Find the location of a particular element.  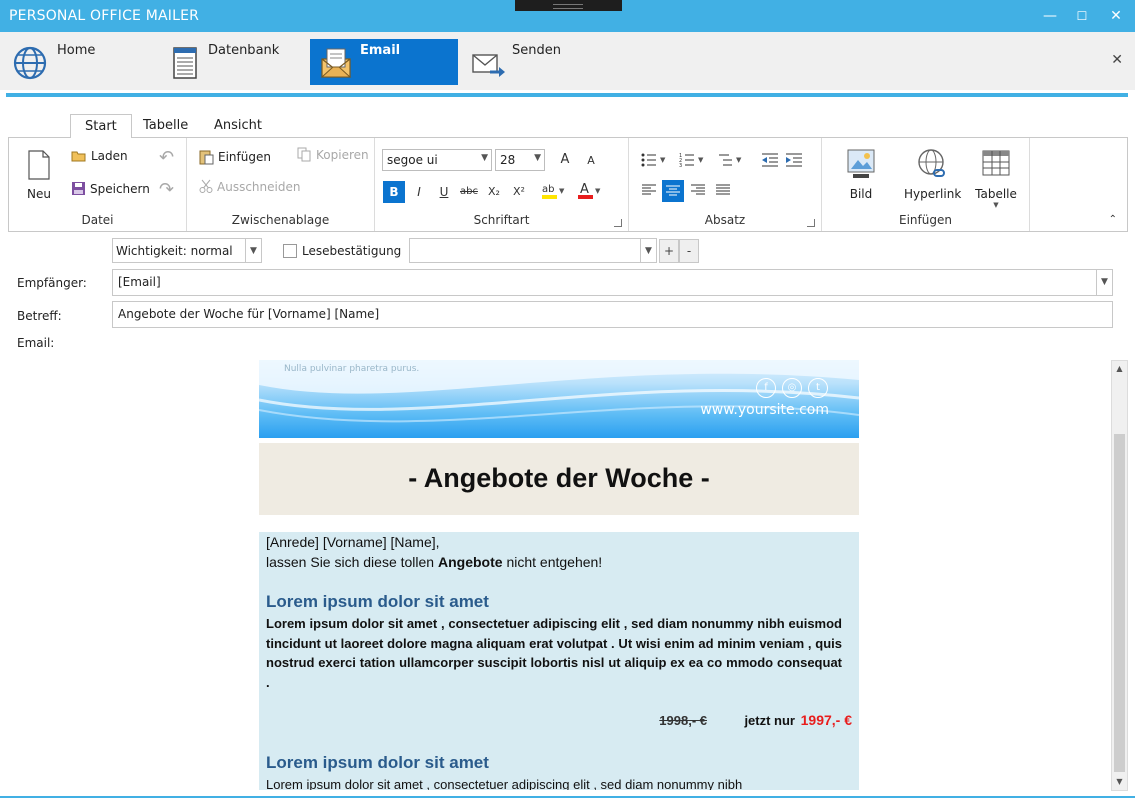

cut-button: Ausschneiden is located at coordinates (249, 186).